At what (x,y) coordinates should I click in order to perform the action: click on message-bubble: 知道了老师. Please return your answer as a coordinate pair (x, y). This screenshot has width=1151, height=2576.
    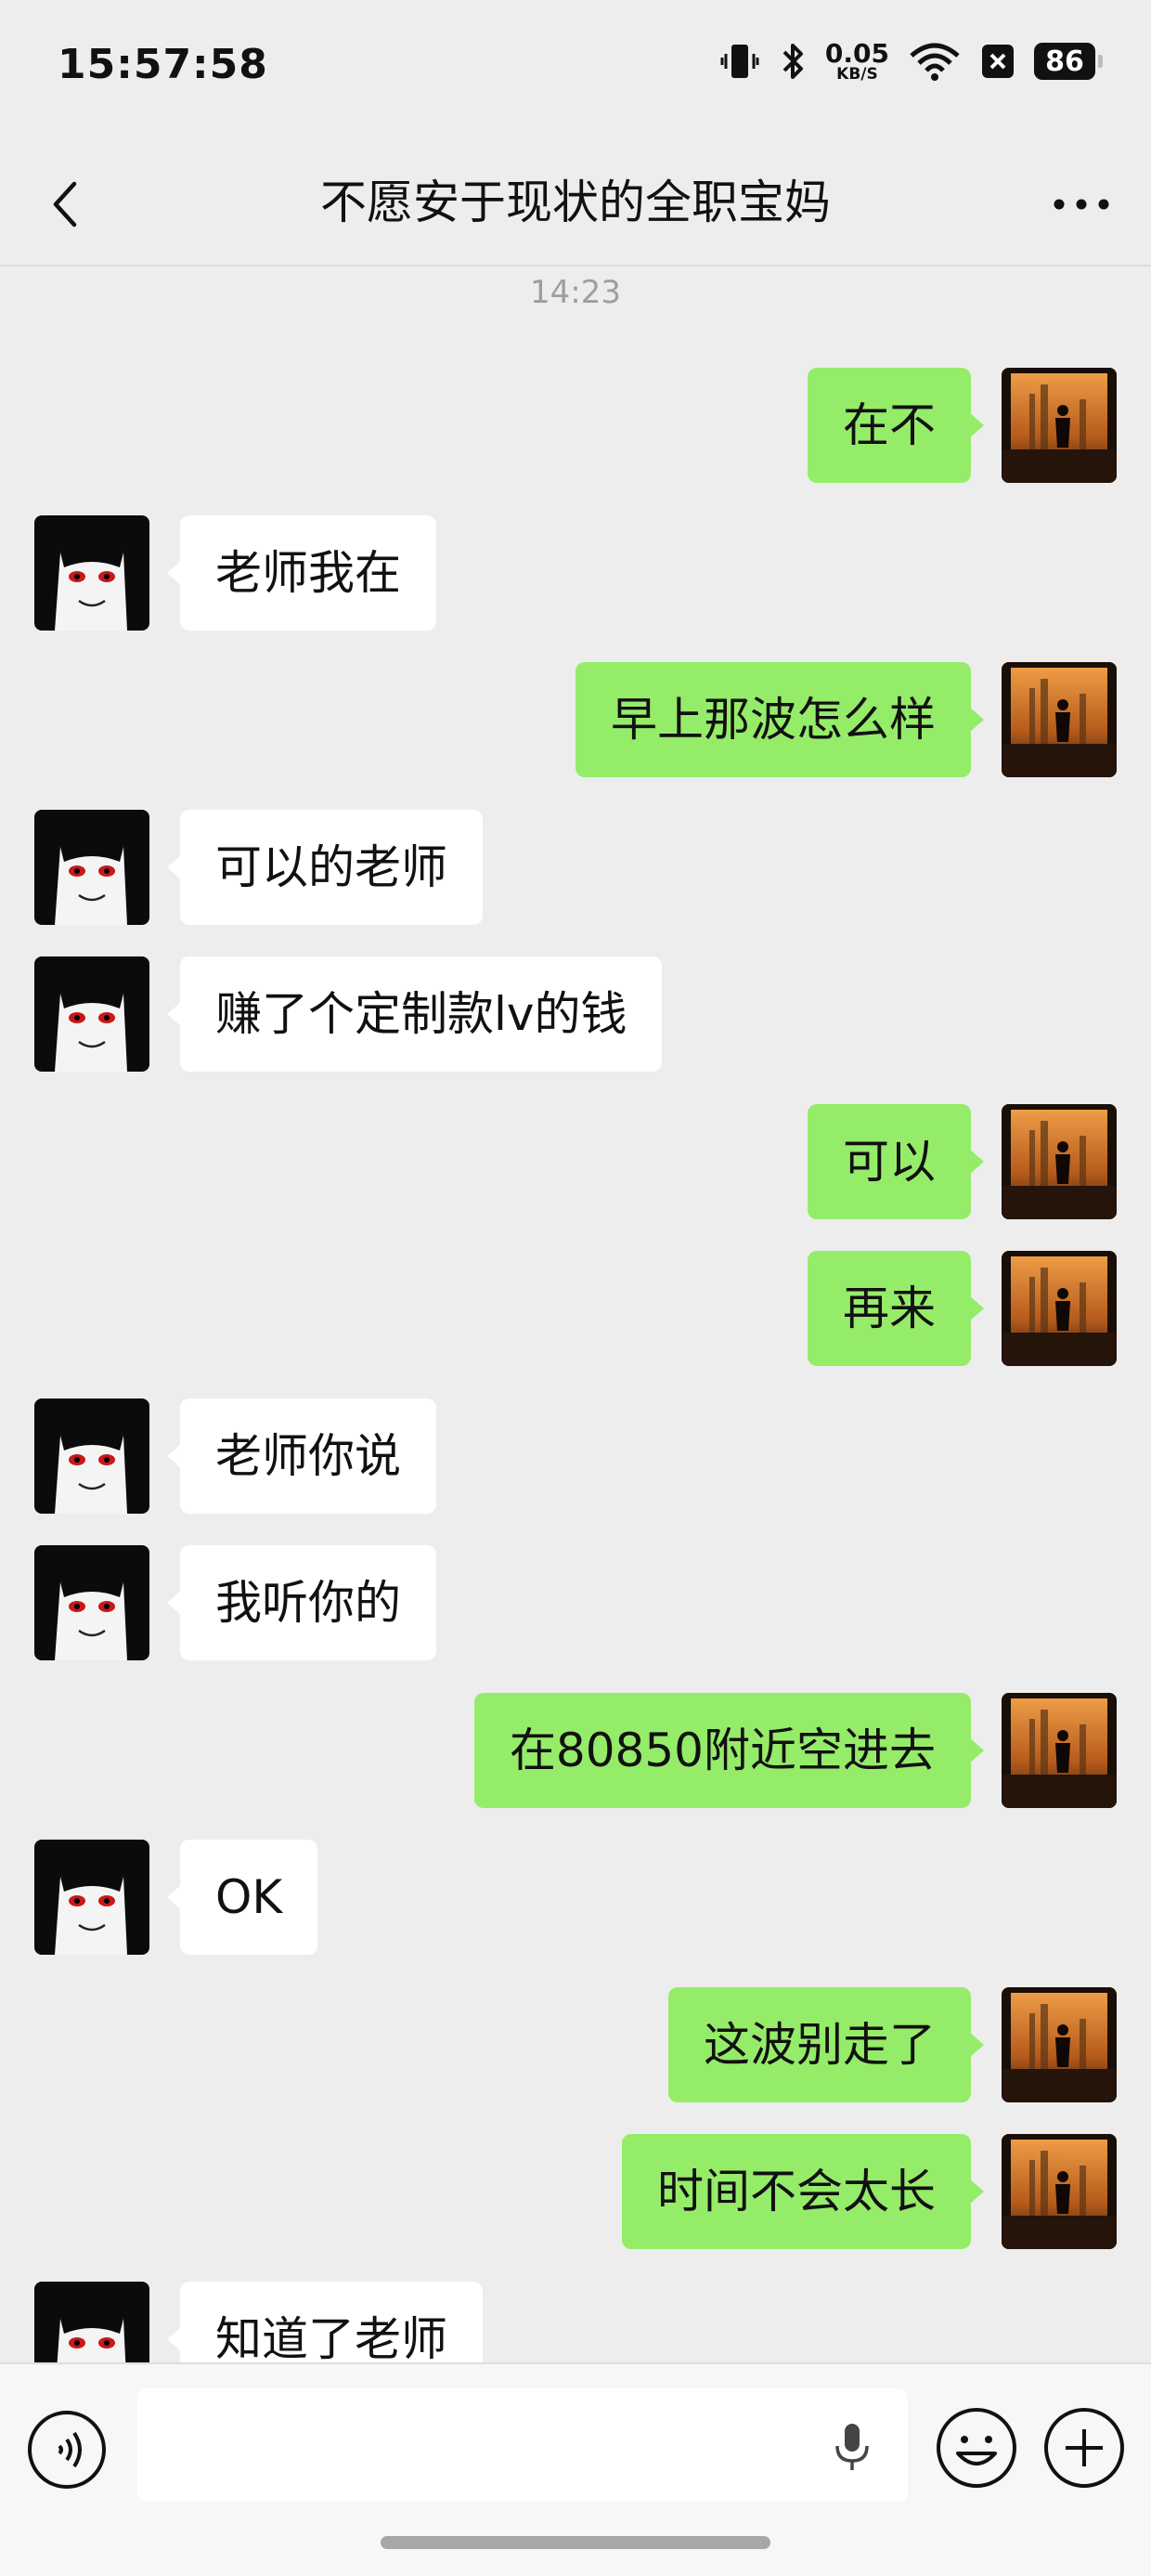
    Looking at the image, I should click on (325, 2322).